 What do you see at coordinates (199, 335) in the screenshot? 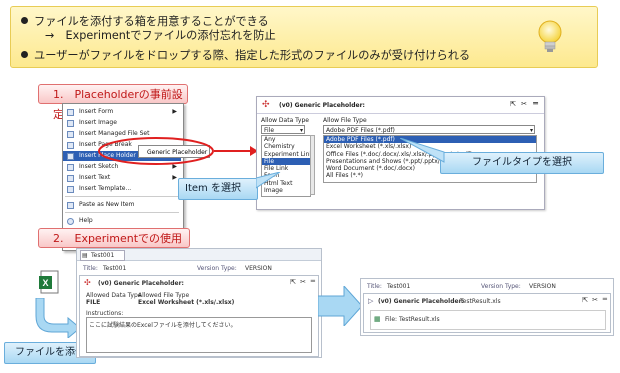
I see `instructions-box: ここに試験結果のExcelファイルを添付してください。` at bounding box center [199, 335].